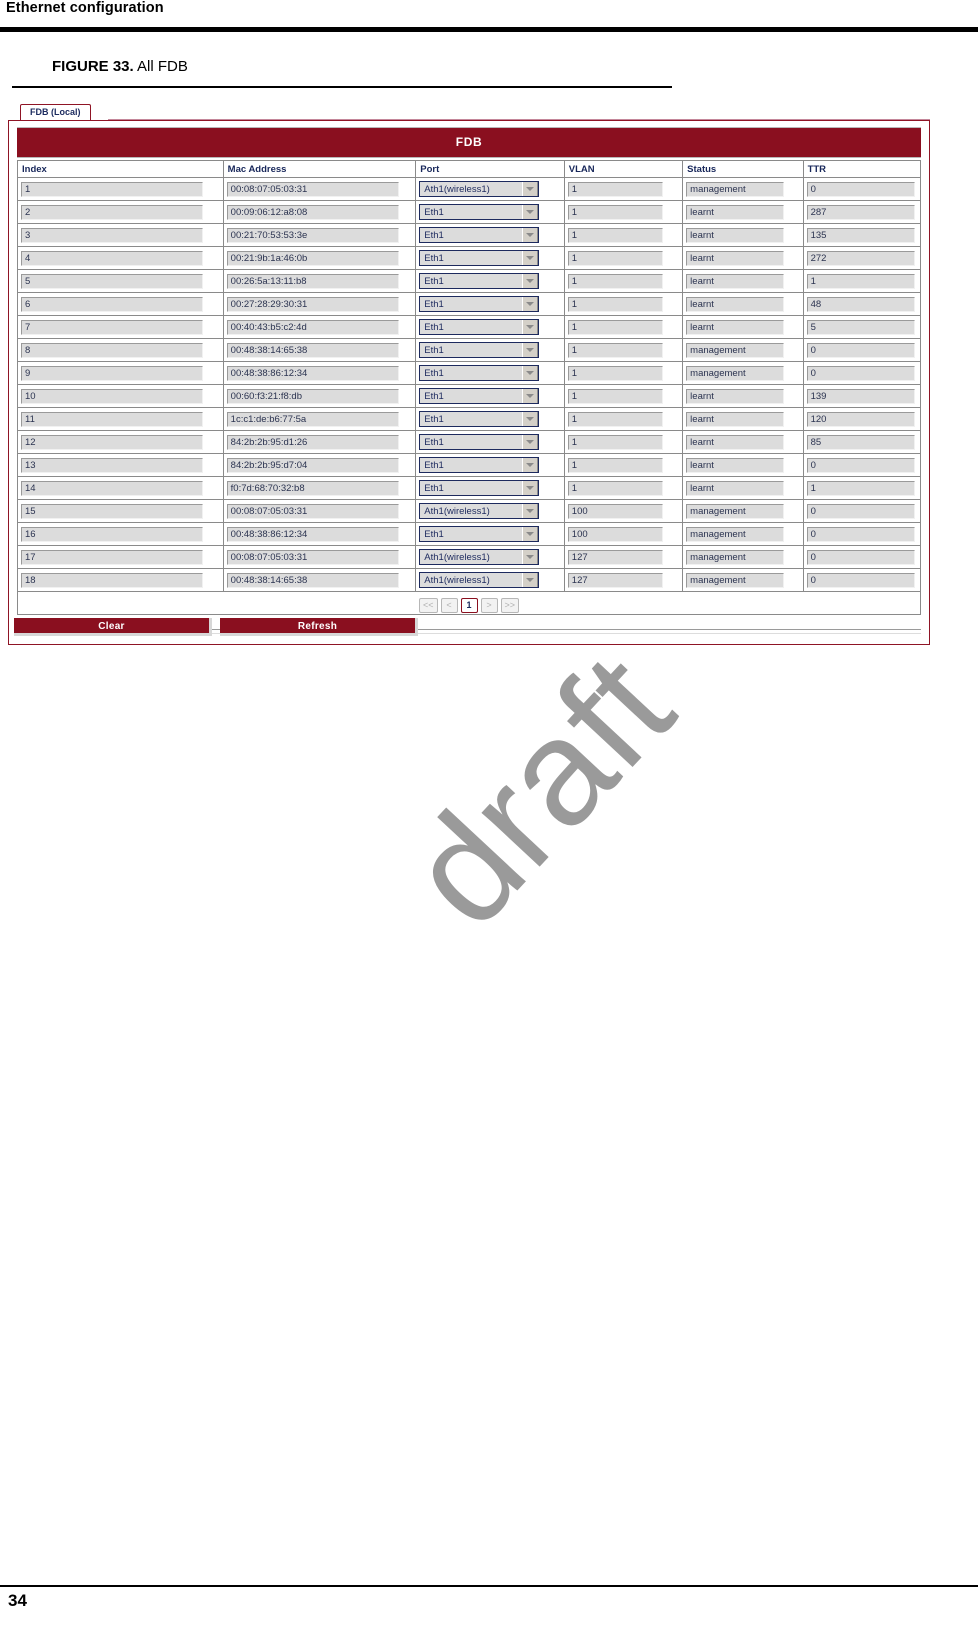 This screenshot has height=1627, width=978. Describe the element at coordinates (469, 605) in the screenshot. I see `pagination-page-1: 1` at that location.